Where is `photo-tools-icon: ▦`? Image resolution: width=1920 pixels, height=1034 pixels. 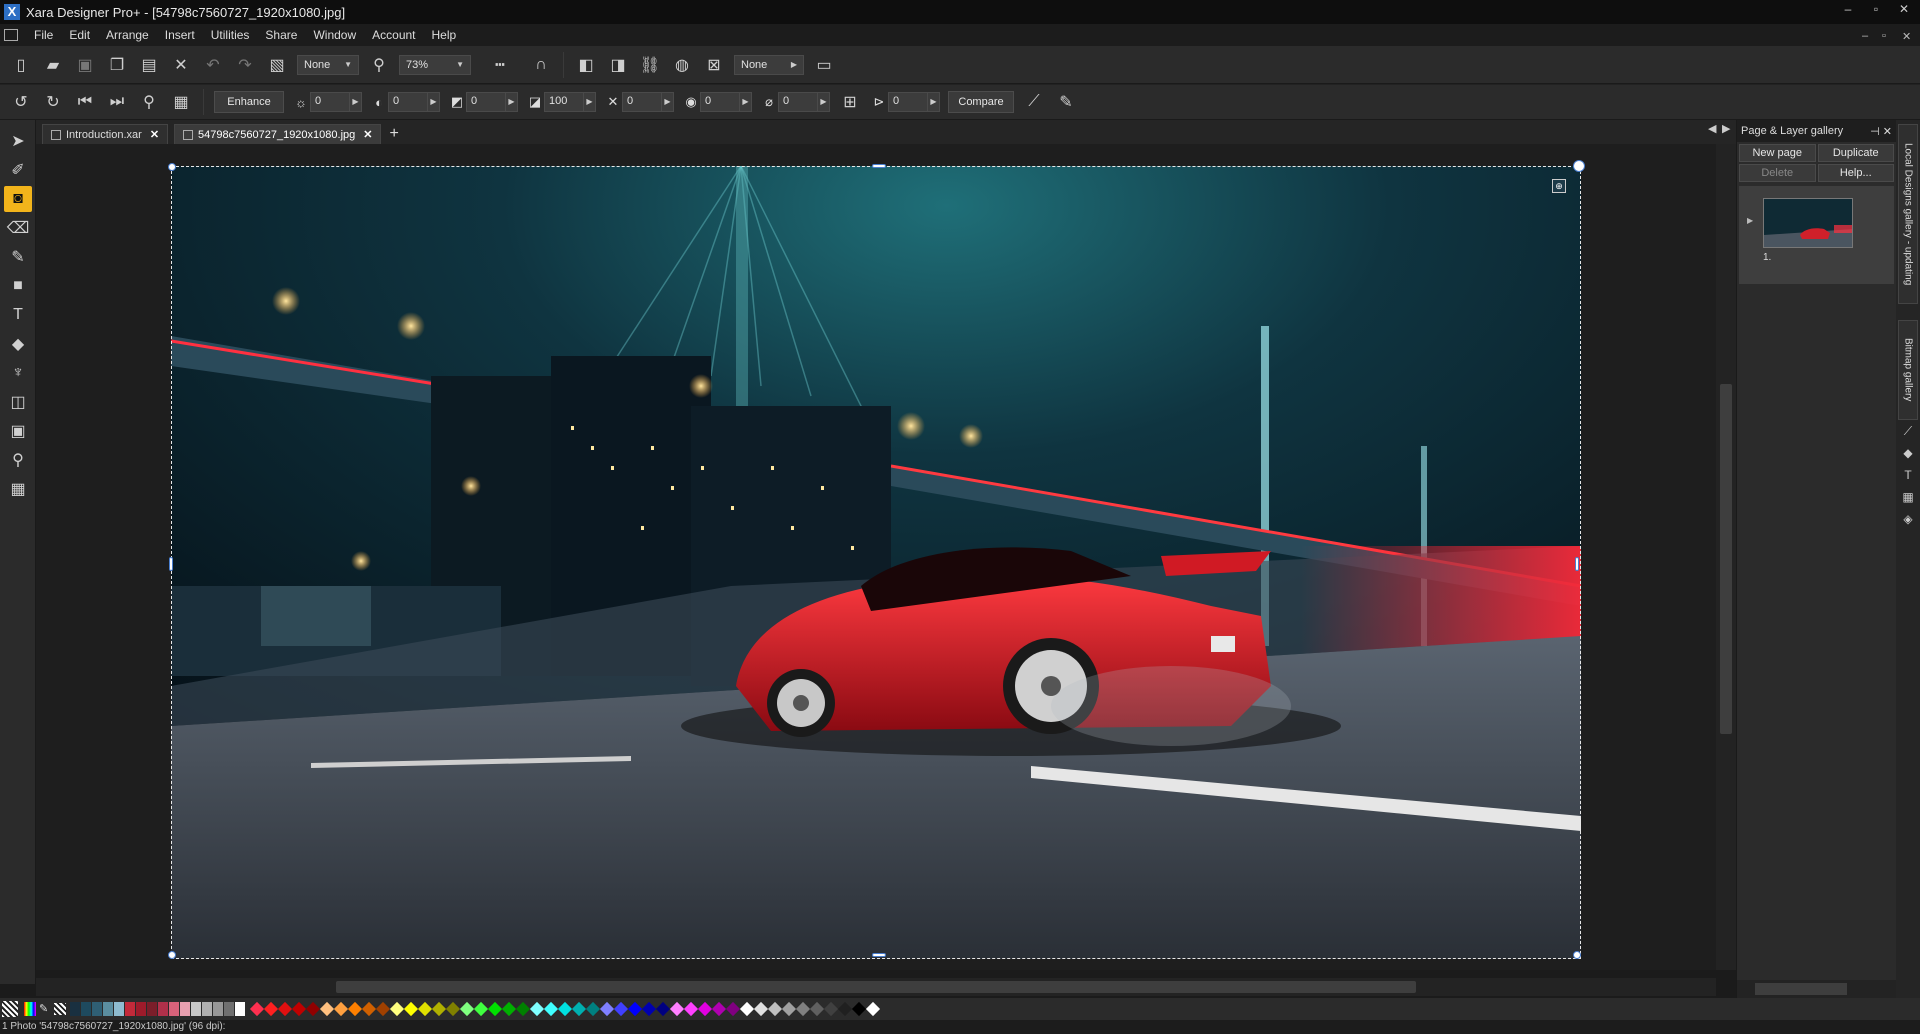
photo-tools-icon: ▦ is located at coordinates (181, 102).